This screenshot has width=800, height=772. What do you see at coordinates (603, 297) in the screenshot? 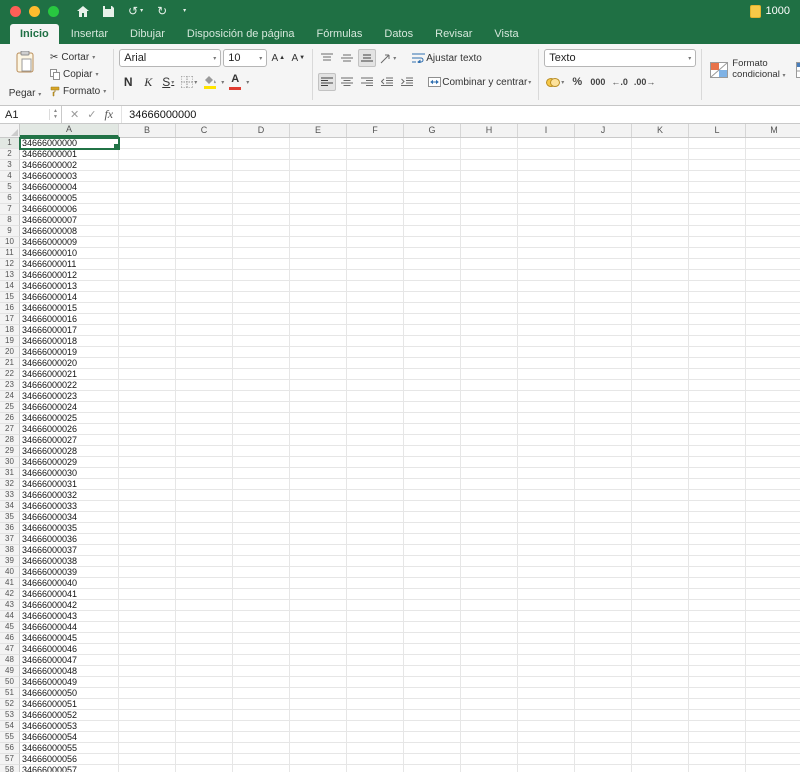
I see `cell-J15` at bounding box center [603, 297].